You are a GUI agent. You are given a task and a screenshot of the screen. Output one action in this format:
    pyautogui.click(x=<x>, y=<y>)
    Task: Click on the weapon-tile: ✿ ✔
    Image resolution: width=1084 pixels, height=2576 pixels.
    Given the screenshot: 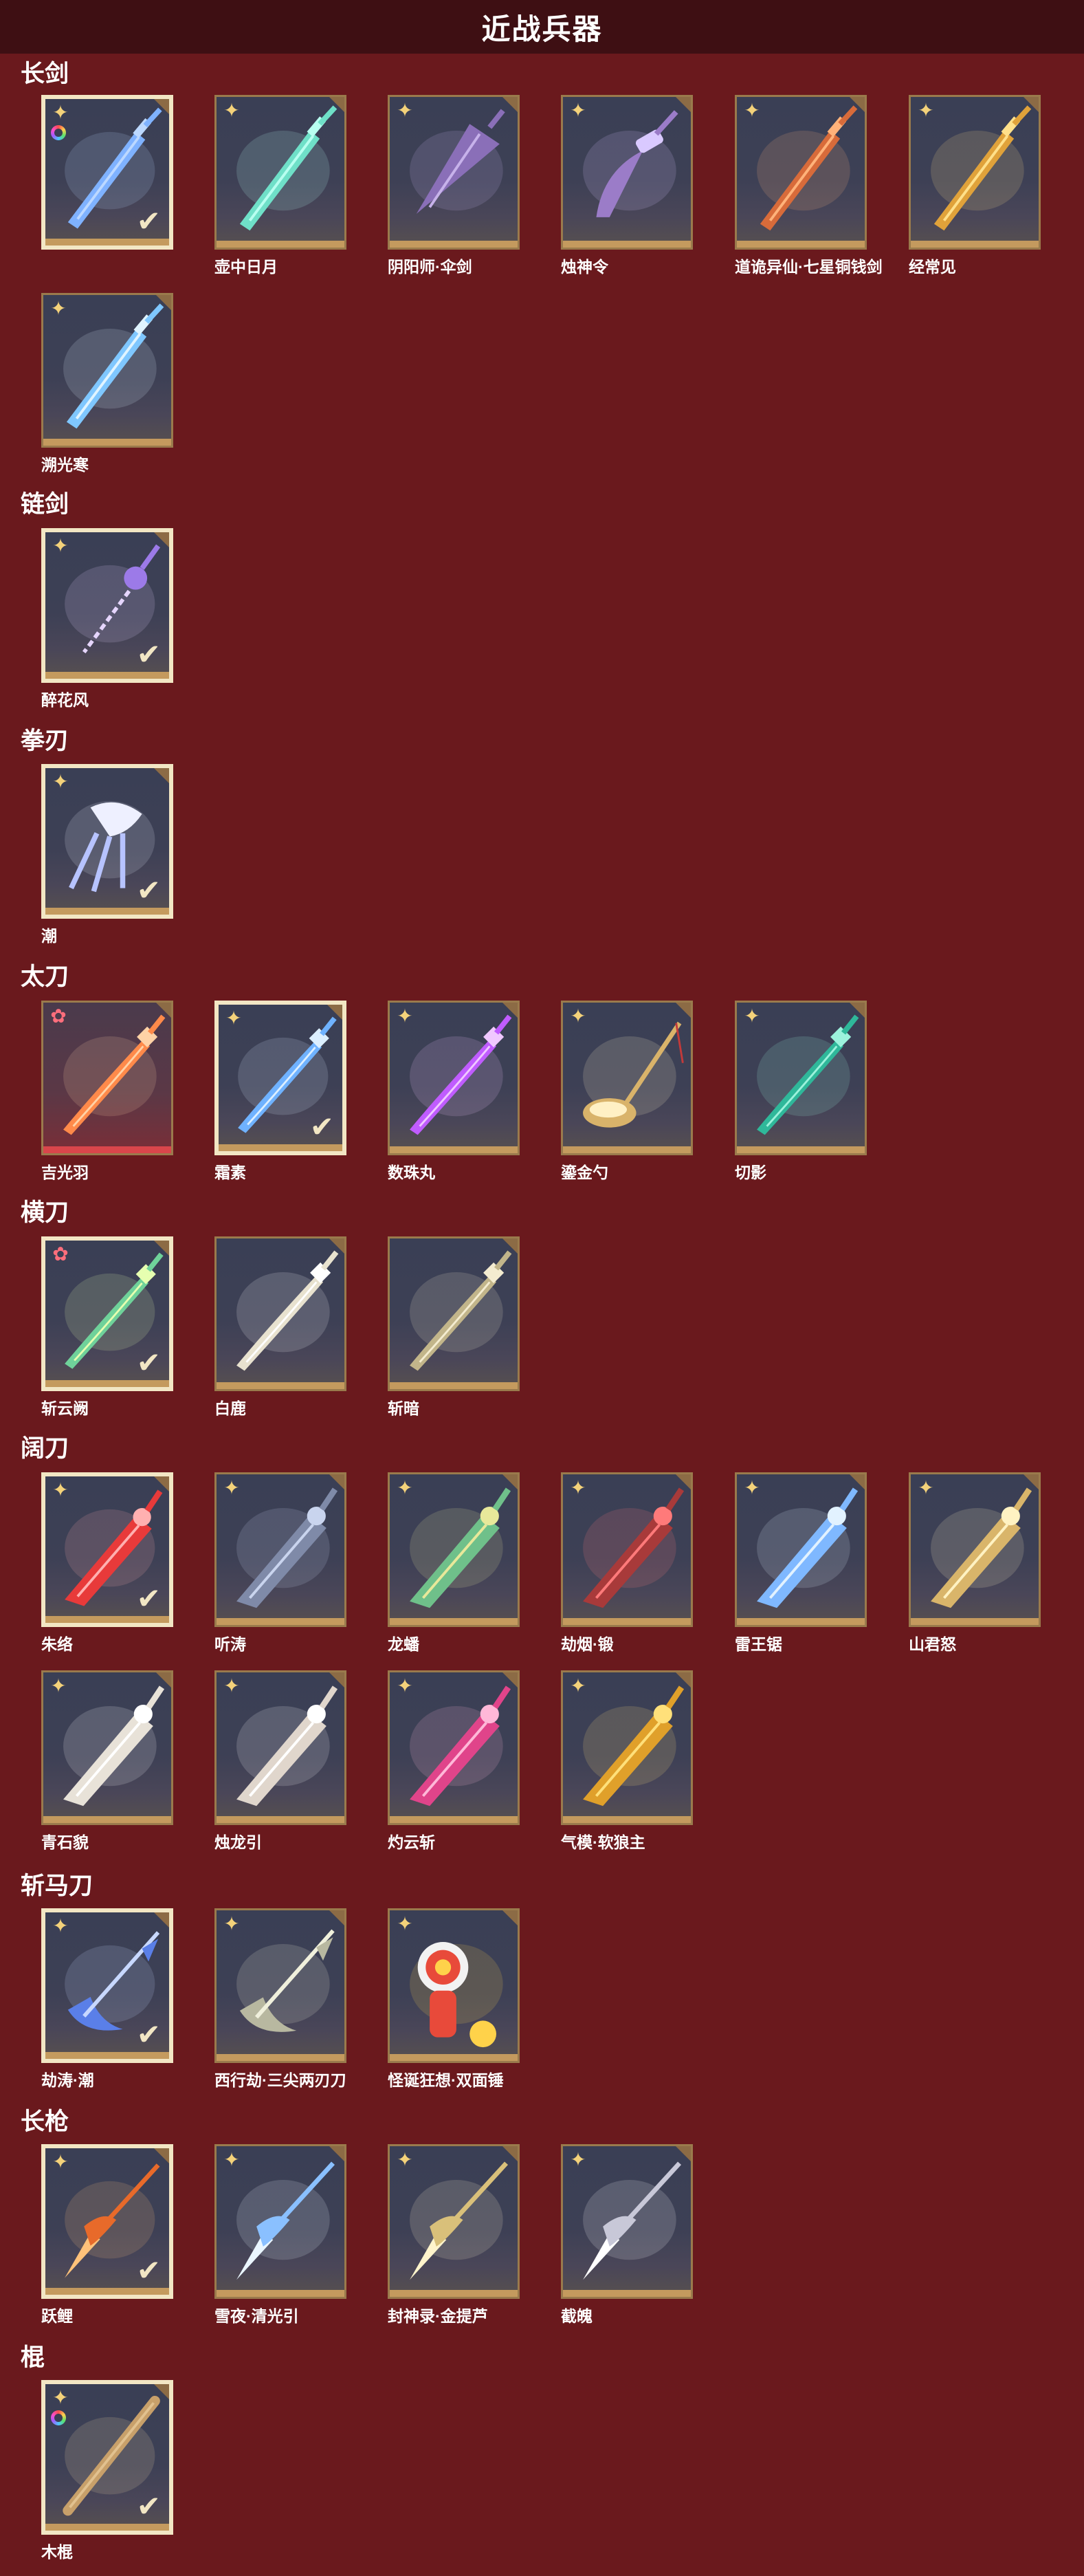 What is the action you would take?
    pyautogui.click(x=107, y=1313)
    